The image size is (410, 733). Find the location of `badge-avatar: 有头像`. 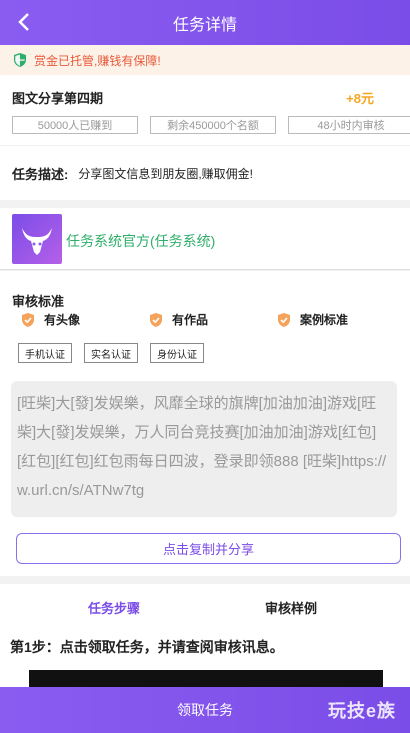

badge-avatar: 有头像 is located at coordinates (50, 319).